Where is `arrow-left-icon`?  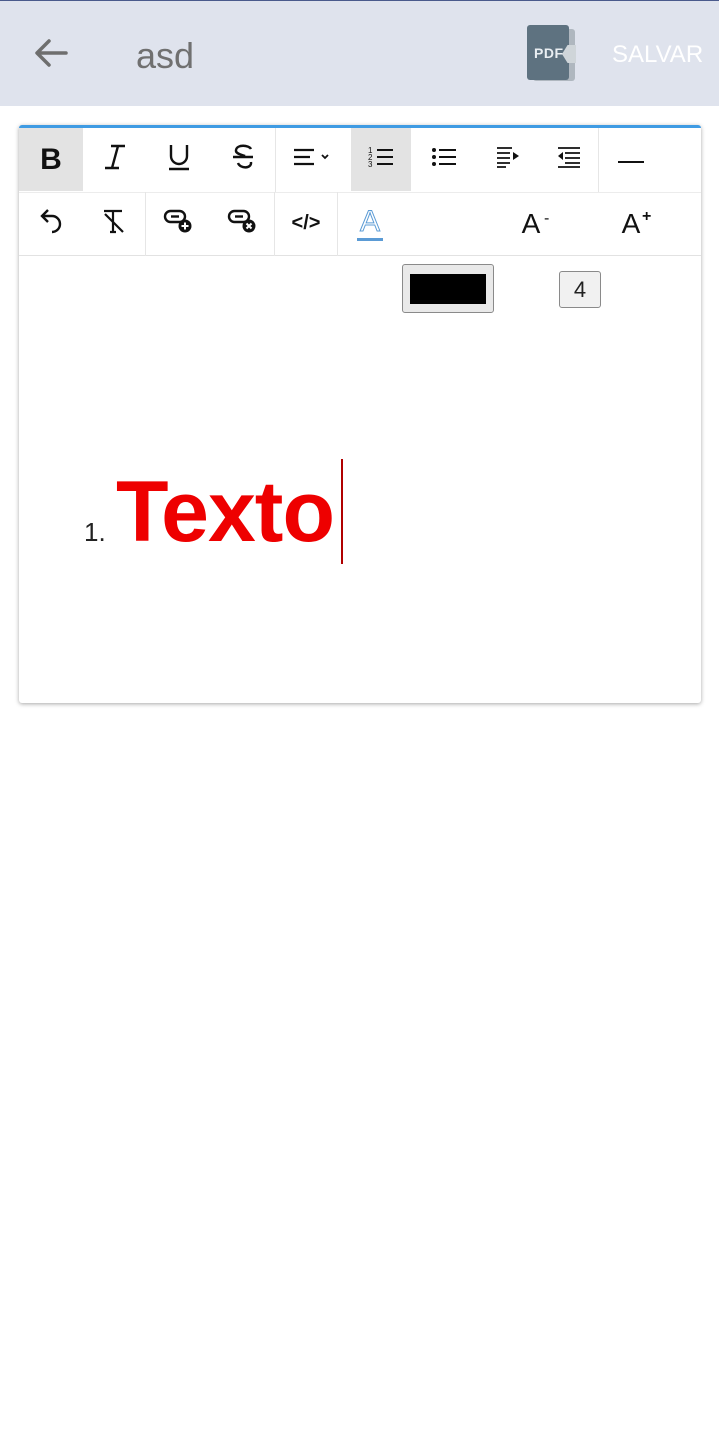
arrow-left-icon is located at coordinates (51, 53).